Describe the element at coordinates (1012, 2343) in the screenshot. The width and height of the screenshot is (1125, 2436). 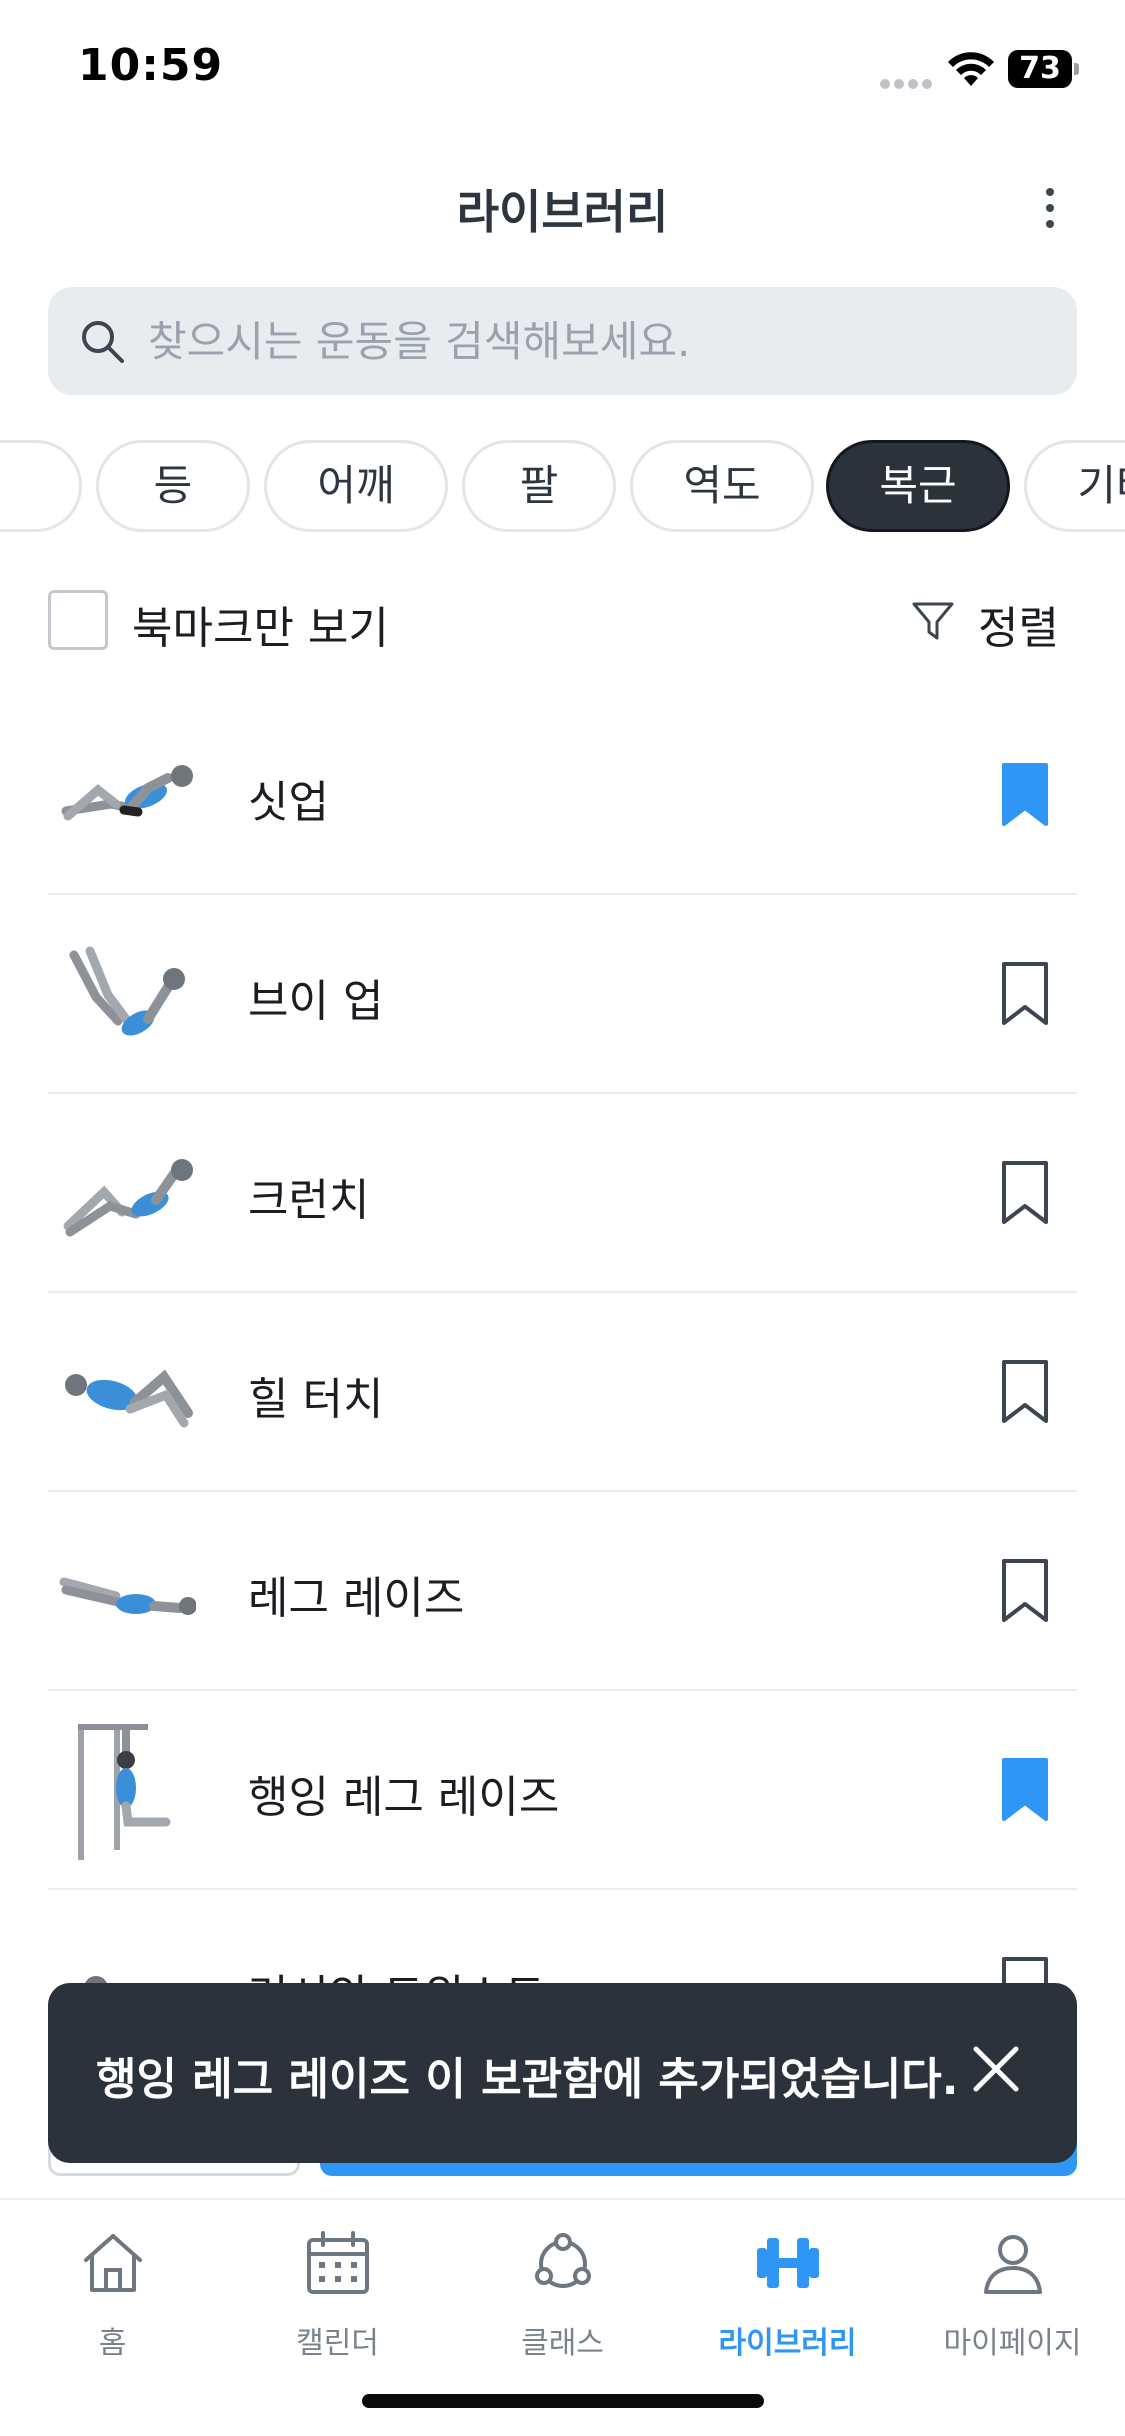
I see `tab-label: 마이페이지` at that location.